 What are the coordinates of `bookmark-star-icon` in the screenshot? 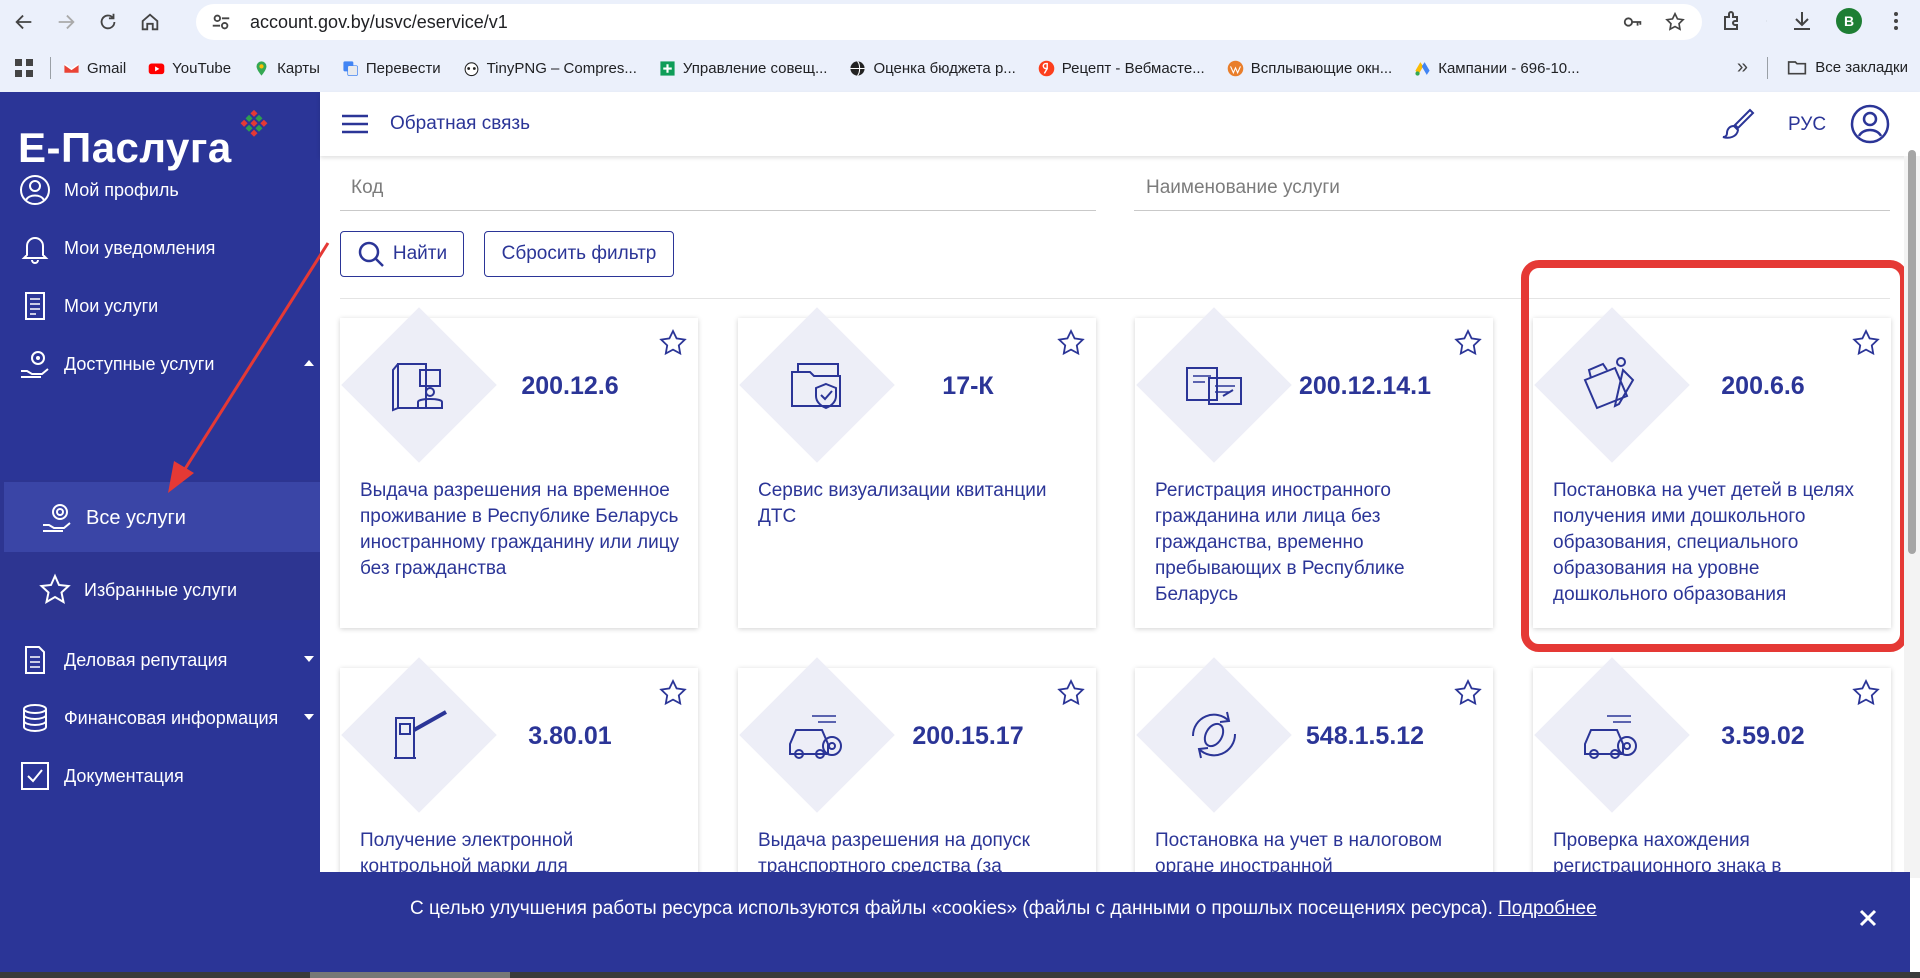 It's located at (1675, 22).